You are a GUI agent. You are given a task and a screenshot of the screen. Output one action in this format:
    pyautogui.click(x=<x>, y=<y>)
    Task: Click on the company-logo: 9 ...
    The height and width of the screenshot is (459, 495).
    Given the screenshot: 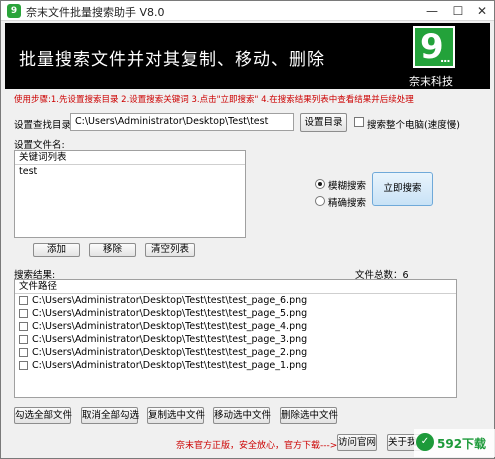 What is the action you would take?
    pyautogui.click(x=434, y=47)
    